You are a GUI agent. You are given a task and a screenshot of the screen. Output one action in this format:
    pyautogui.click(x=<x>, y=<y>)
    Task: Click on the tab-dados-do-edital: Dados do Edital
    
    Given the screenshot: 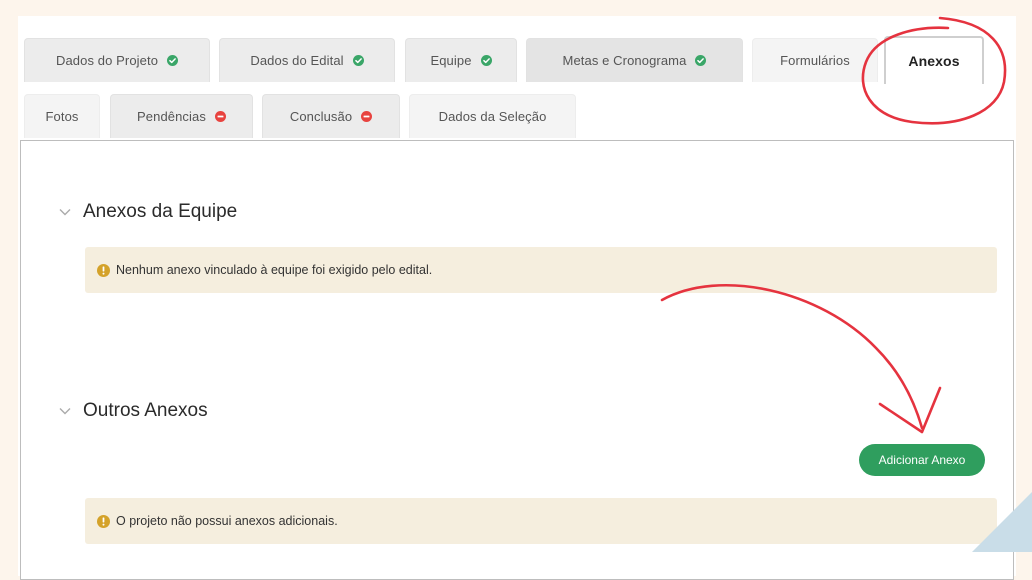 What is the action you would take?
    pyautogui.click(x=307, y=60)
    